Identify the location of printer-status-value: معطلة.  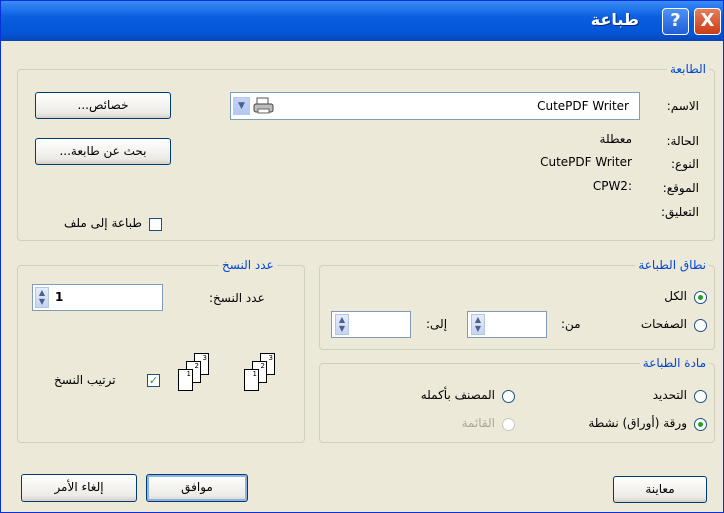
(615, 139).